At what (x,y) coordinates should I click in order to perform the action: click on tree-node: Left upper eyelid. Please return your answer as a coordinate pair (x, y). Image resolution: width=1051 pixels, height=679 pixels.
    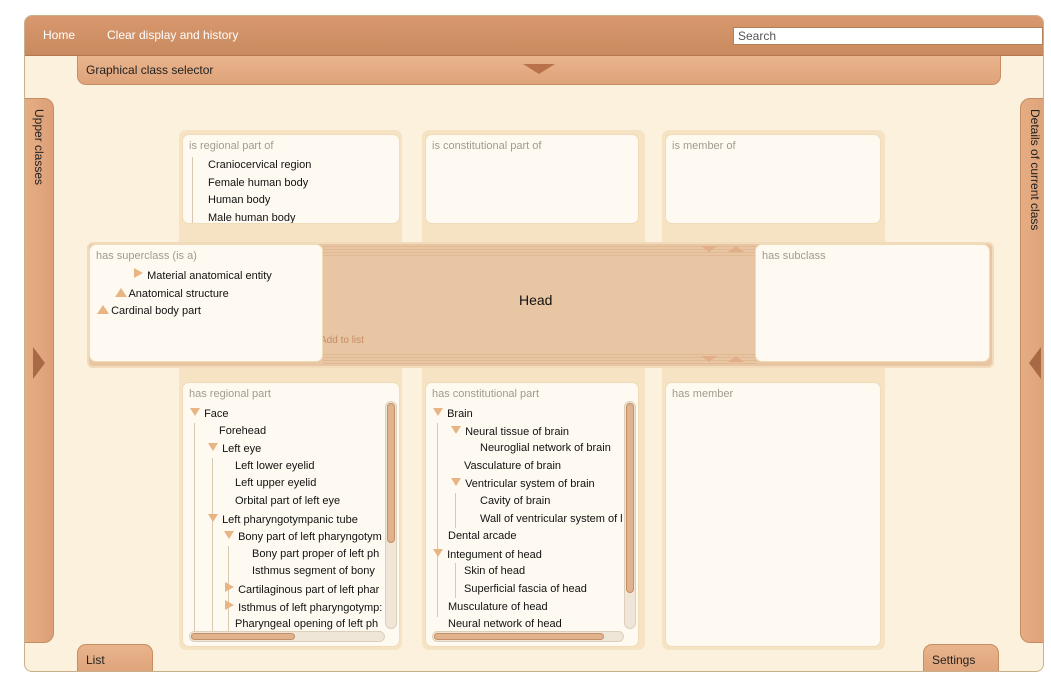
    Looking at the image, I should click on (287, 484).